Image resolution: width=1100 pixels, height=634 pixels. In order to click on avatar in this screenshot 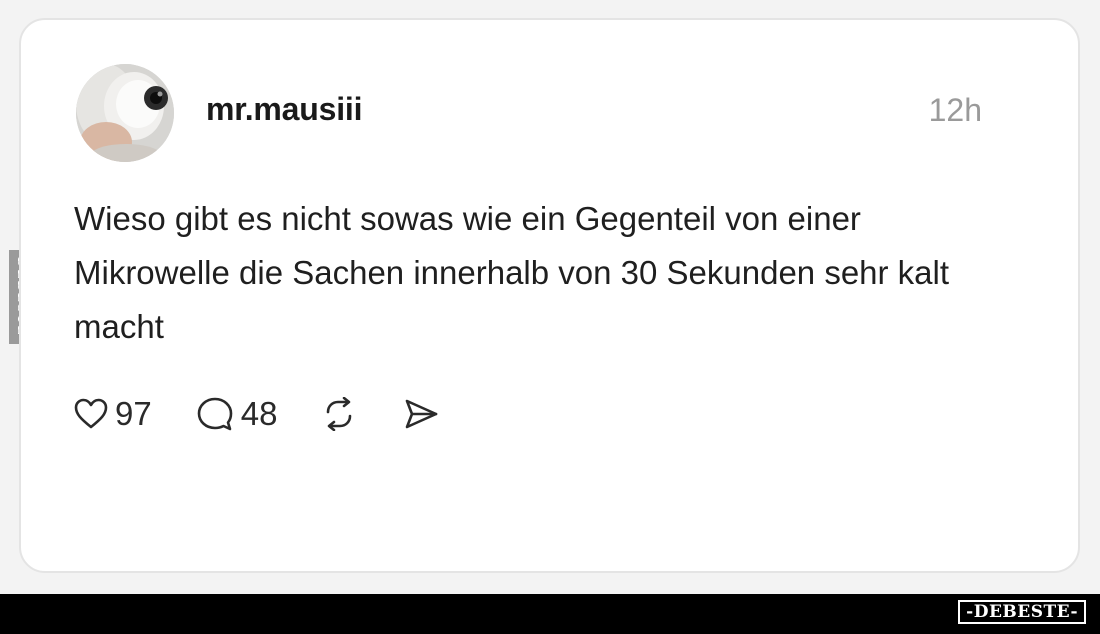, I will do `click(125, 113)`.